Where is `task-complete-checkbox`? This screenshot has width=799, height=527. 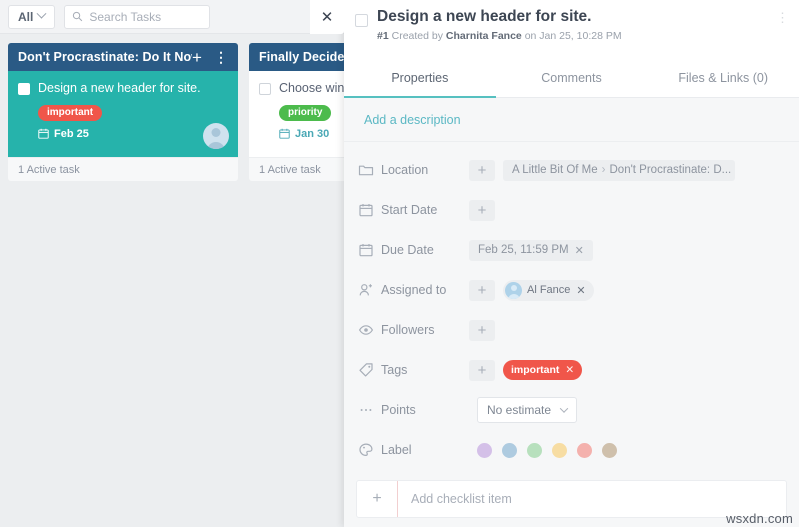
task-complete-checkbox is located at coordinates (361, 20).